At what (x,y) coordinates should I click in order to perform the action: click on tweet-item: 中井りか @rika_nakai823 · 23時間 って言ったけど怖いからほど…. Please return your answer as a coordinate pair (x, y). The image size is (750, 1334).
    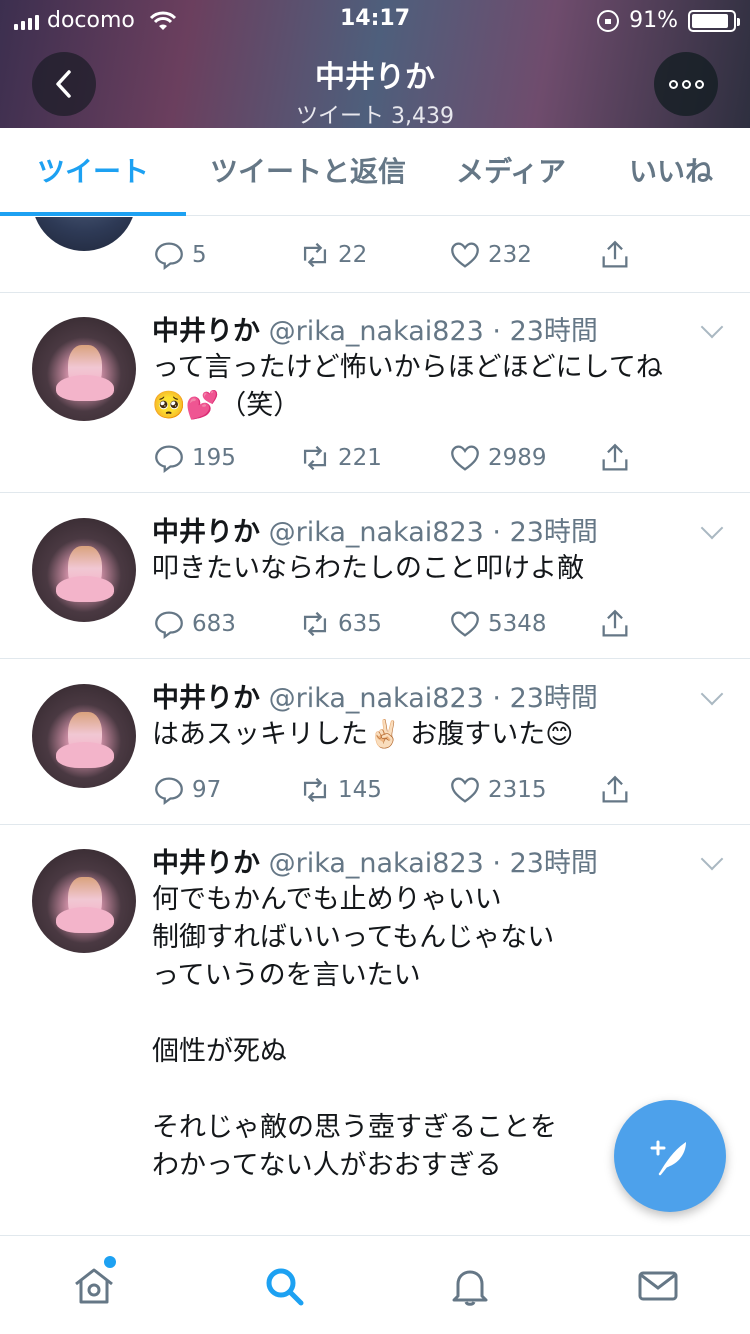
    Looking at the image, I should click on (375, 393).